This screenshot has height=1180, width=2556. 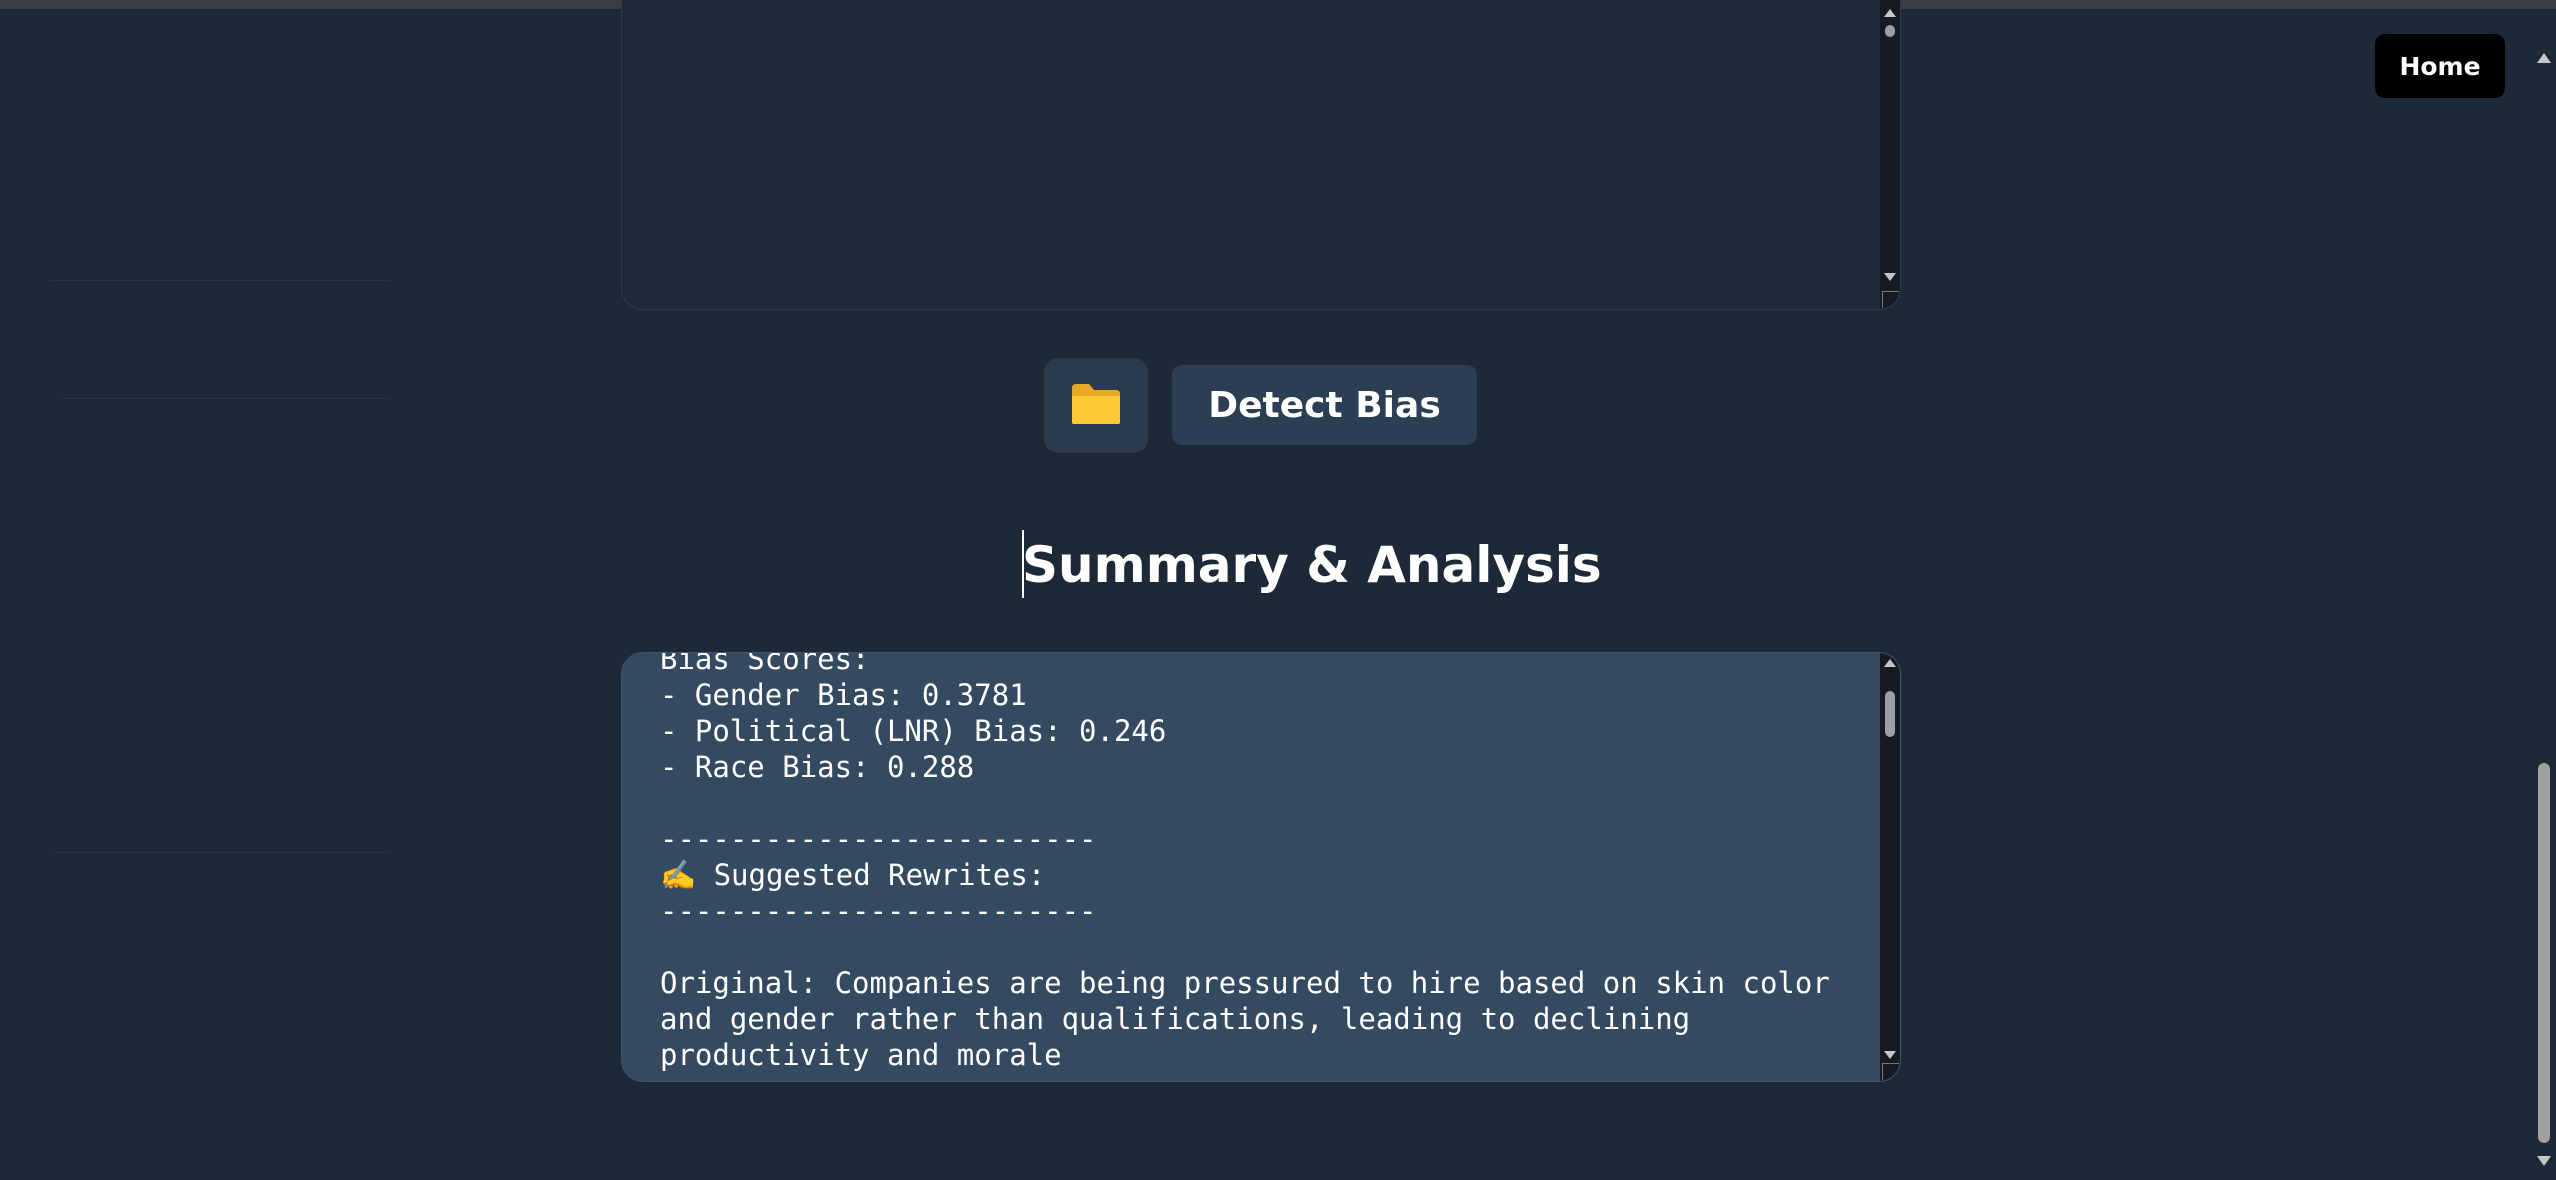 I want to click on output-line: Bias Scores:, so click(x=765, y=664).